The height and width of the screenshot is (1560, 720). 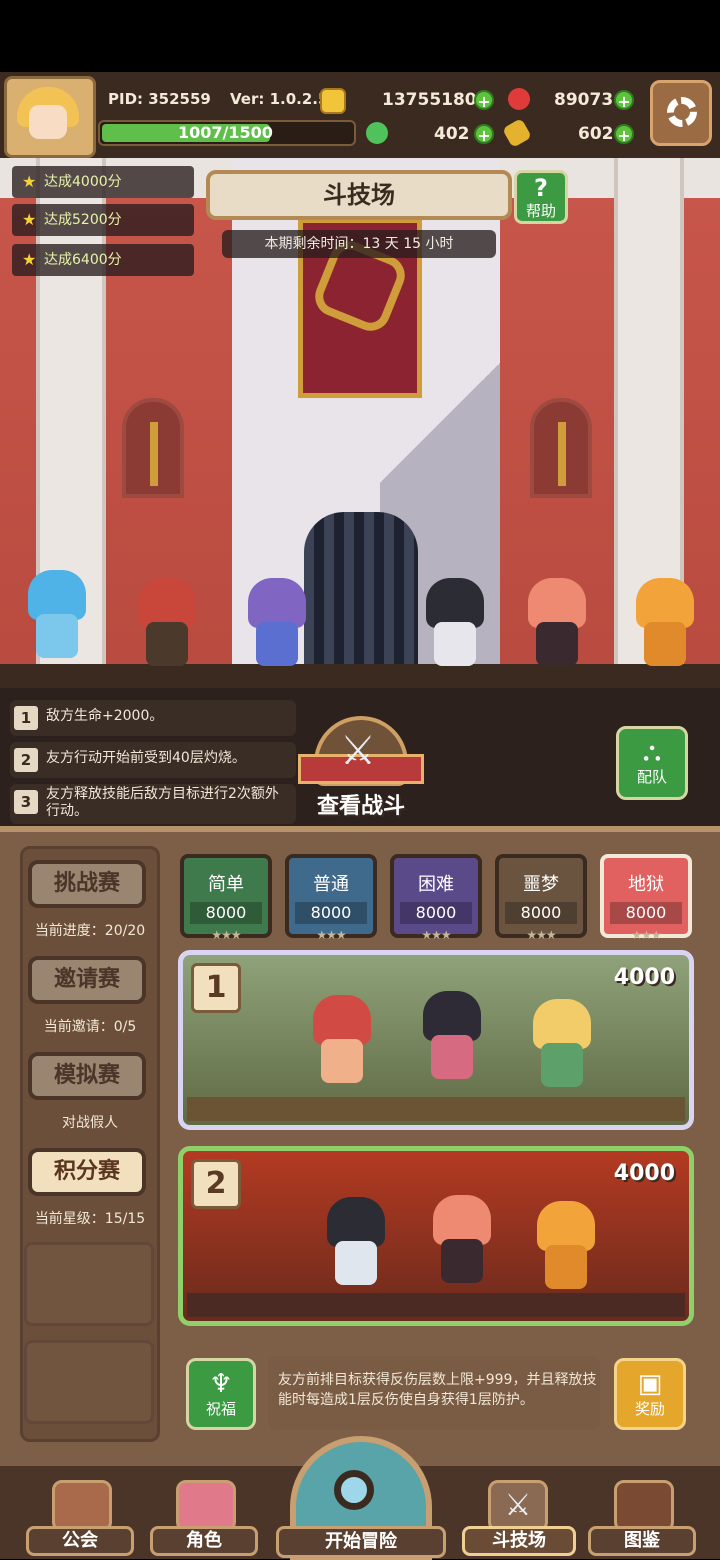 I want to click on match-card: 2 4000, so click(x=436, y=1236).